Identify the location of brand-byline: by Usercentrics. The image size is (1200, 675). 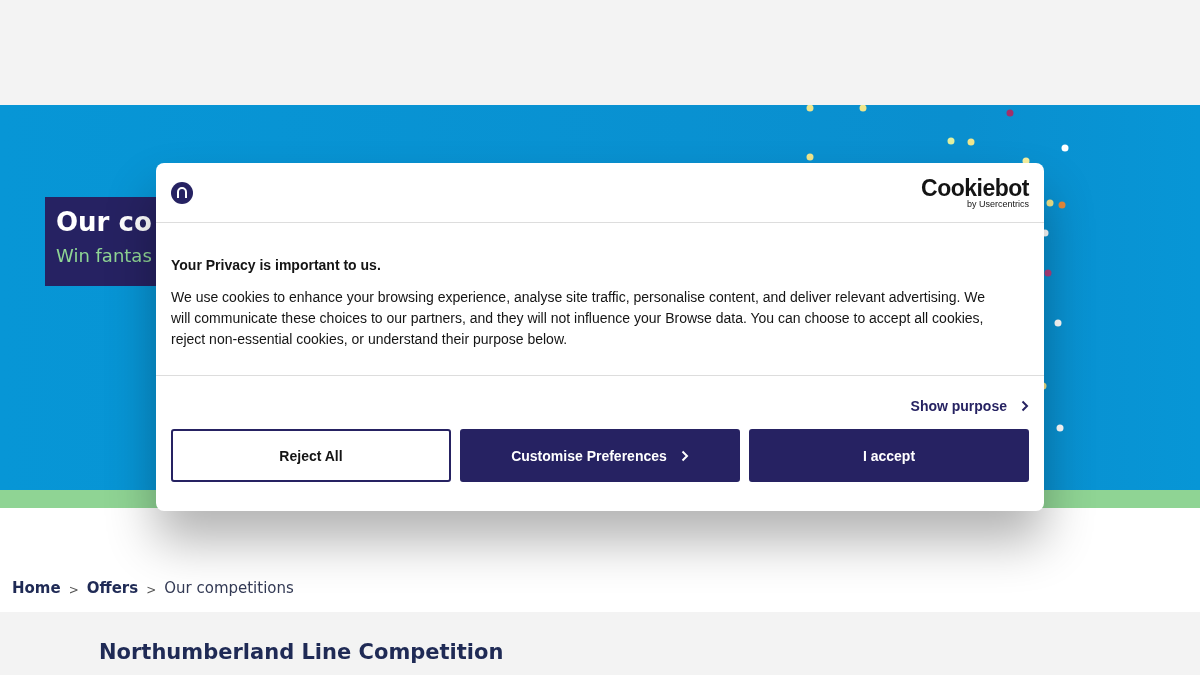
(998, 204).